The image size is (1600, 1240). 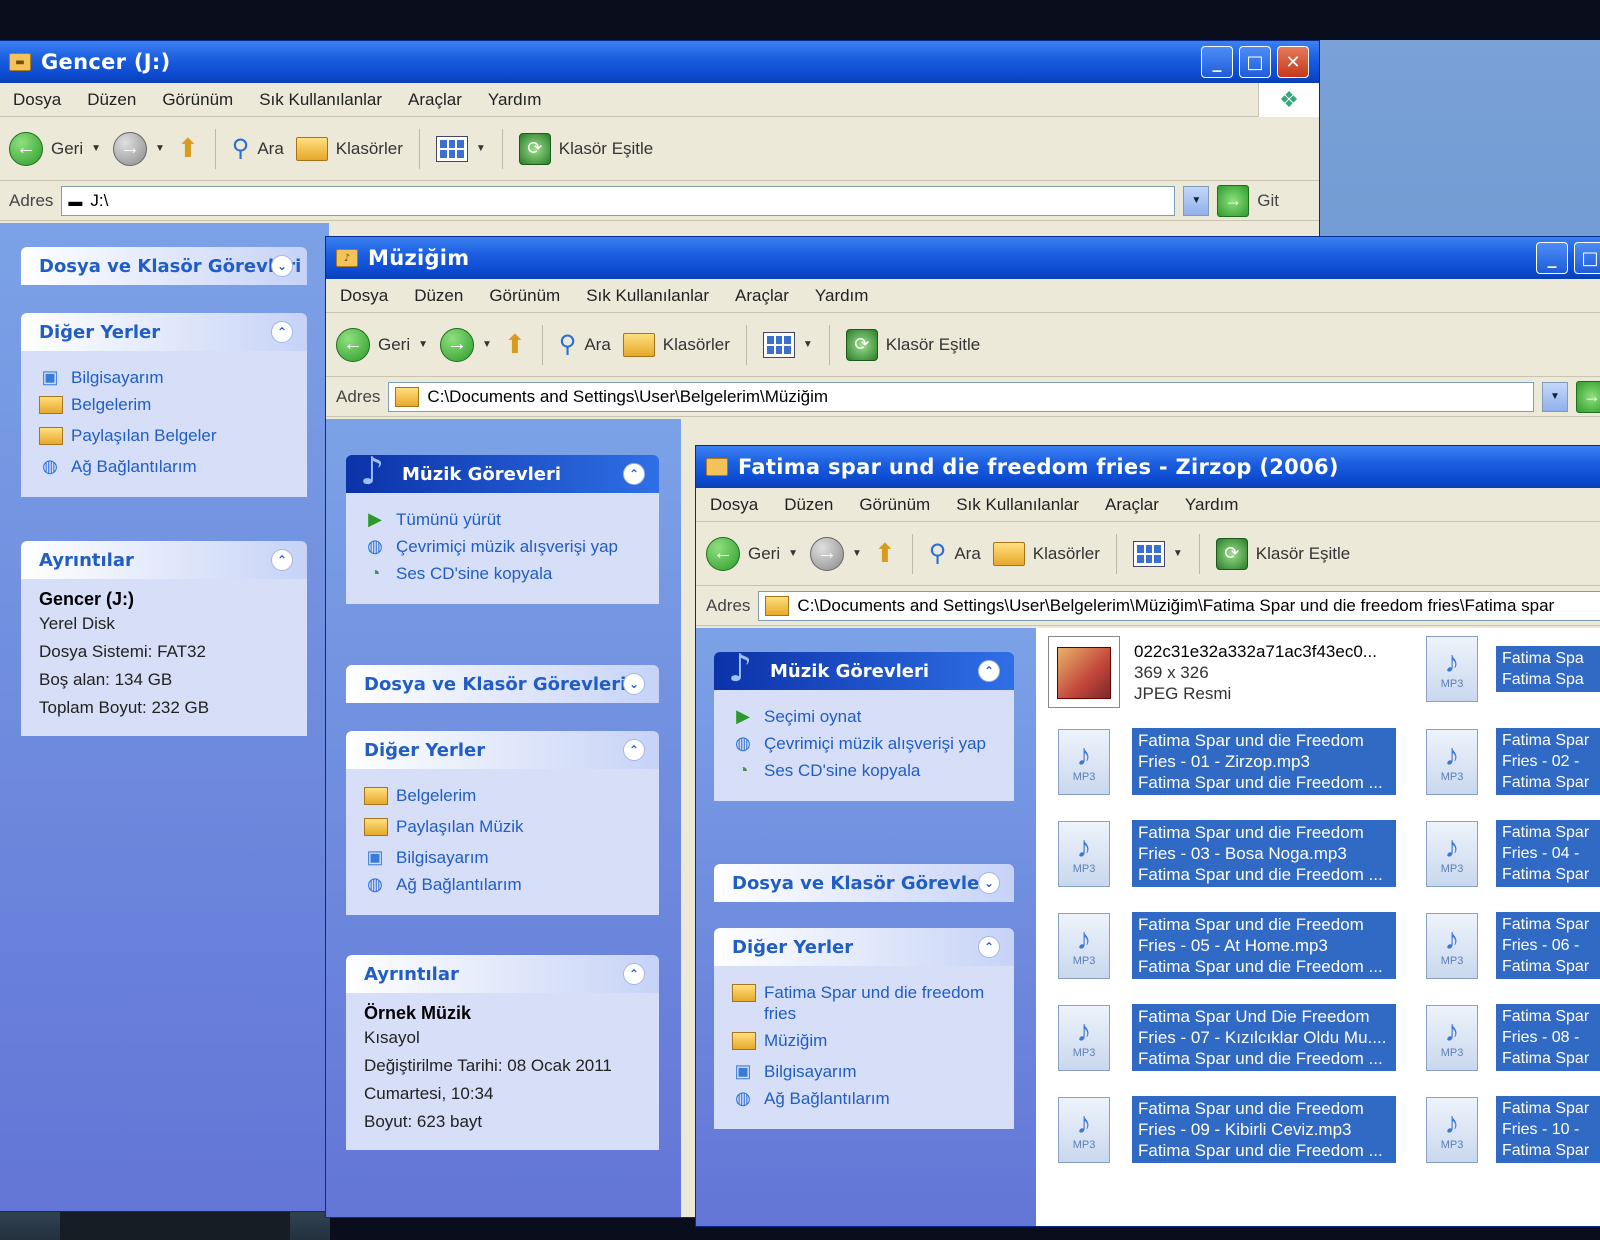 I want to click on file-item-mp3: ♪ MP3 Fatima Spar Fries - 02 - Fatima Spar, so click(x=1513, y=761).